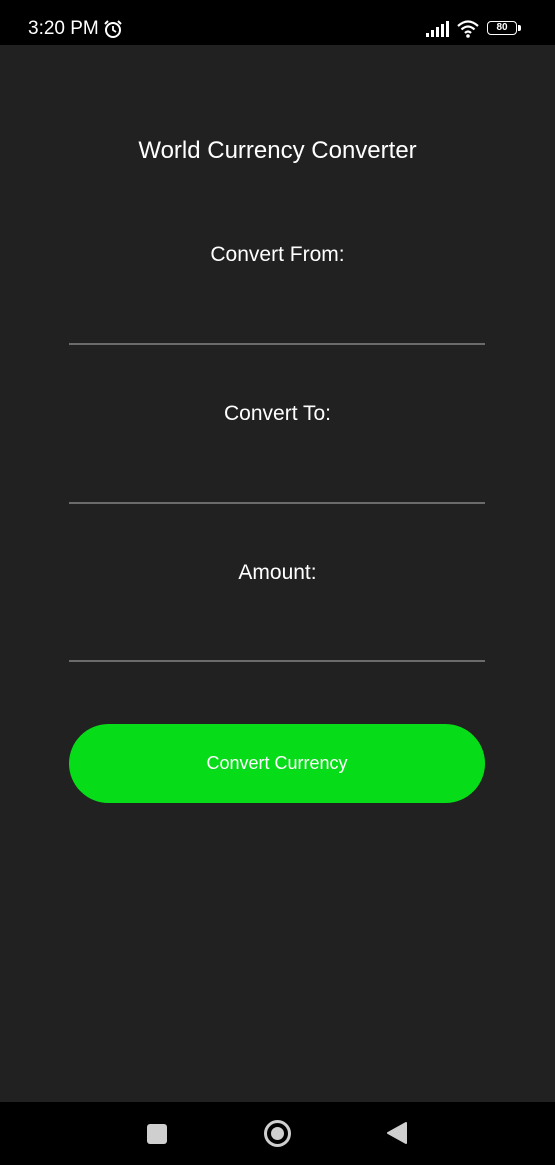 This screenshot has width=555, height=1165. I want to click on convert-to-input, so click(277, 484).